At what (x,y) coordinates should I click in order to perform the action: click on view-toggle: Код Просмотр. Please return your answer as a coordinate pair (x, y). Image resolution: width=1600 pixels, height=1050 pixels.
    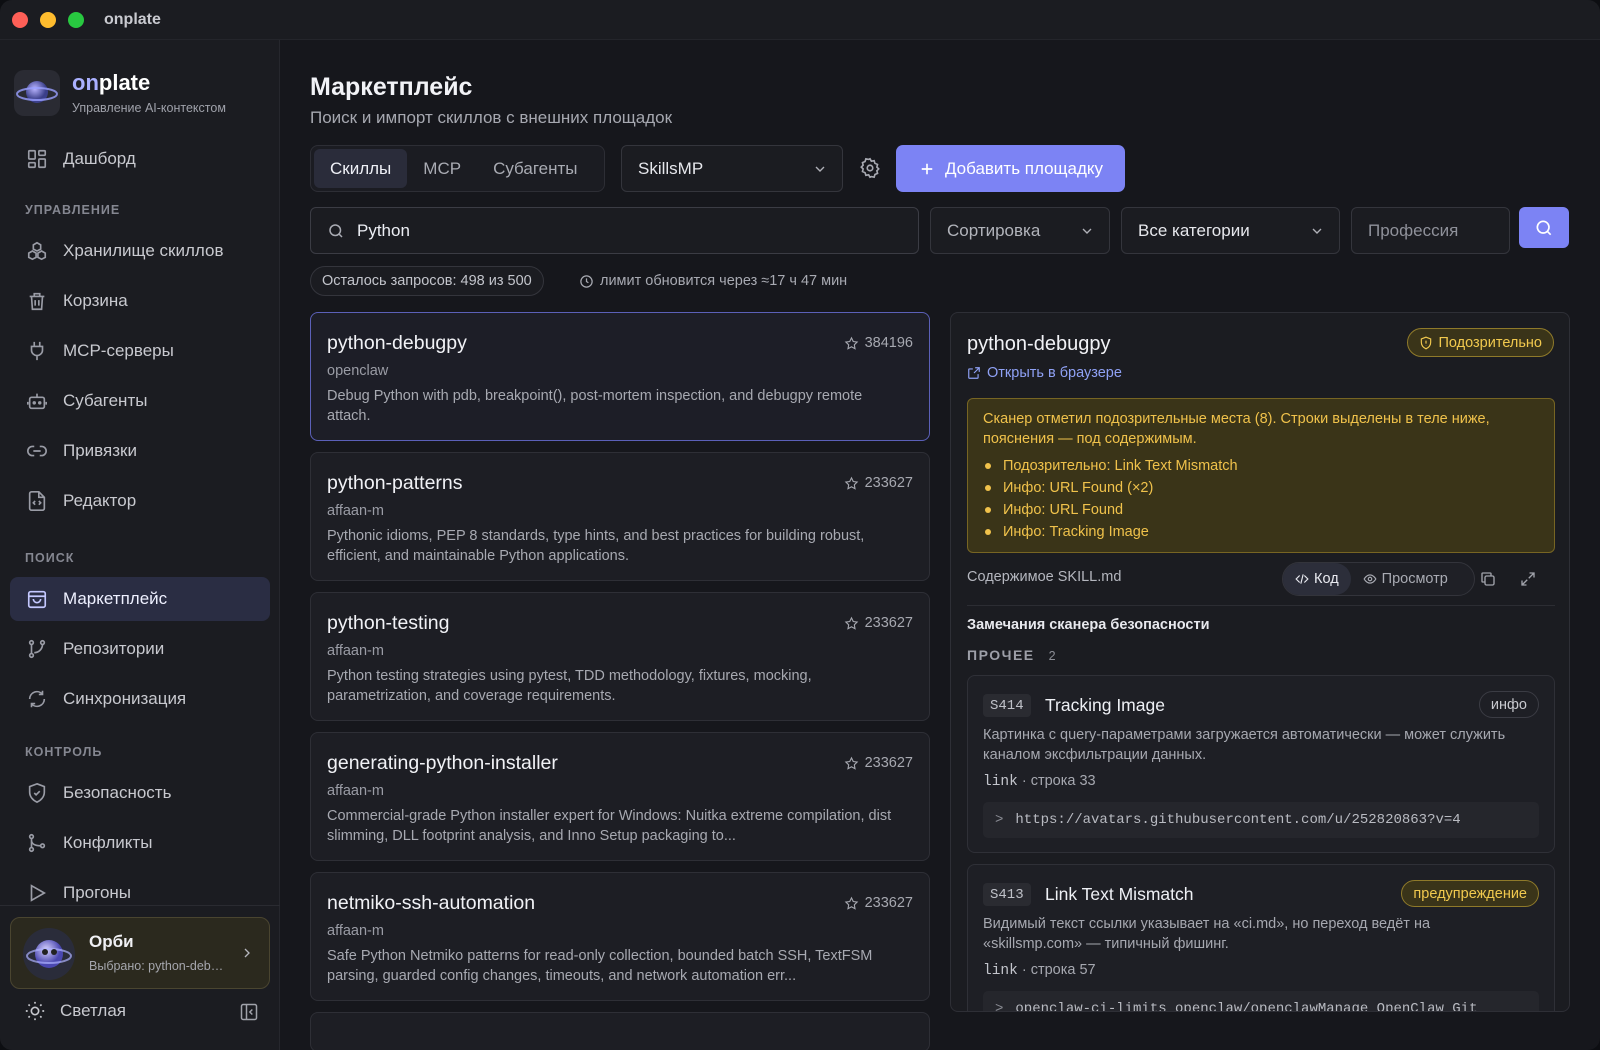
    Looking at the image, I should click on (1378, 579).